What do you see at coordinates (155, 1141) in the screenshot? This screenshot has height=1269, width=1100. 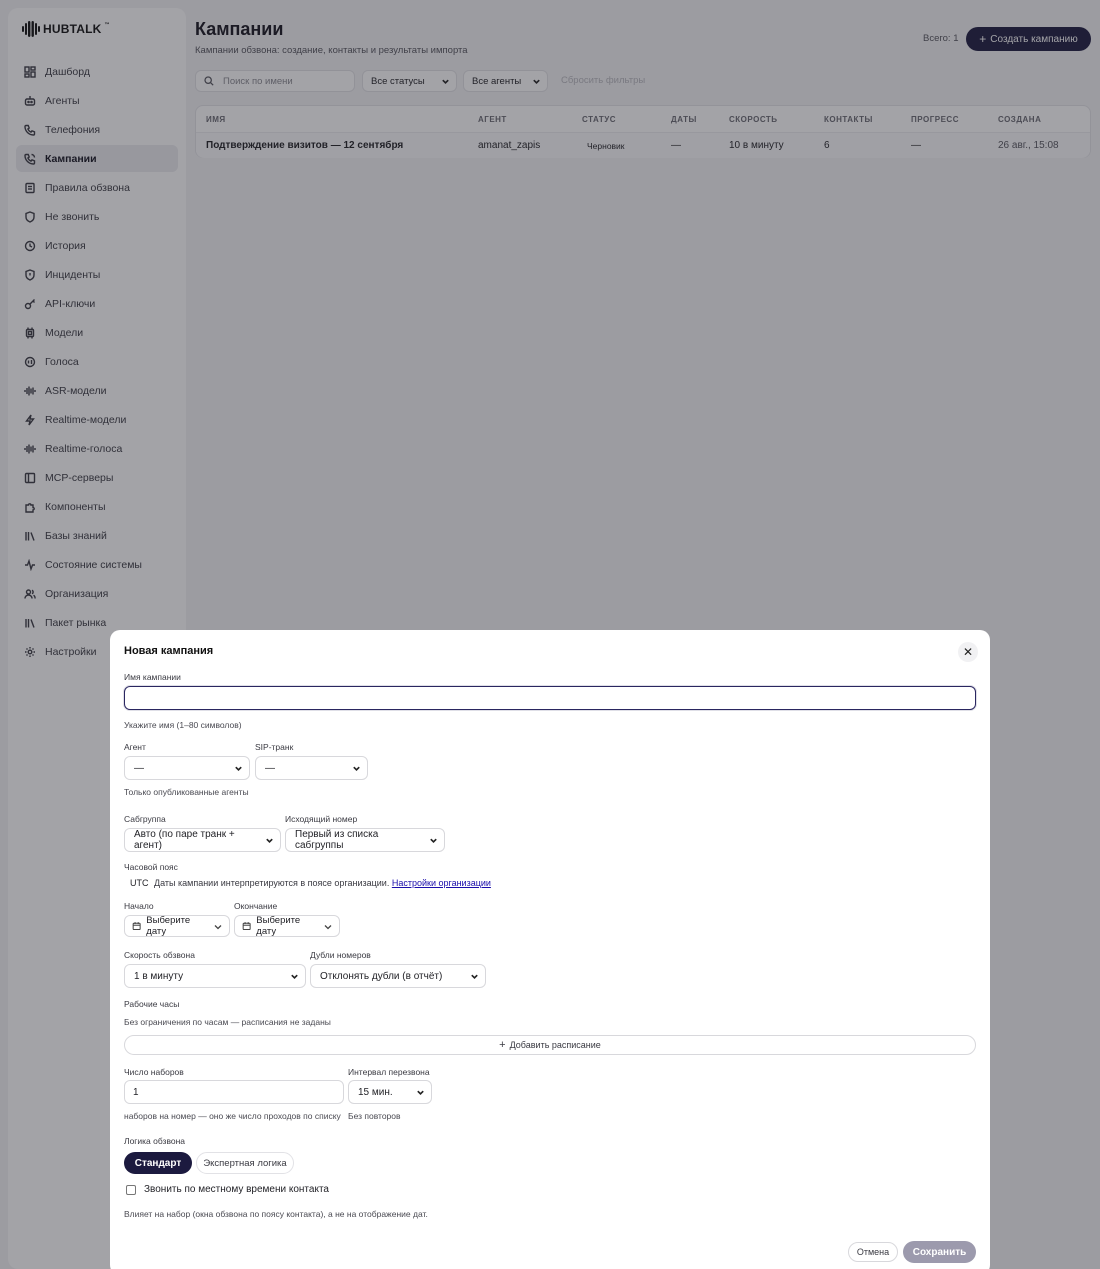 I see `dial-logic-label: Логика обзвона` at bounding box center [155, 1141].